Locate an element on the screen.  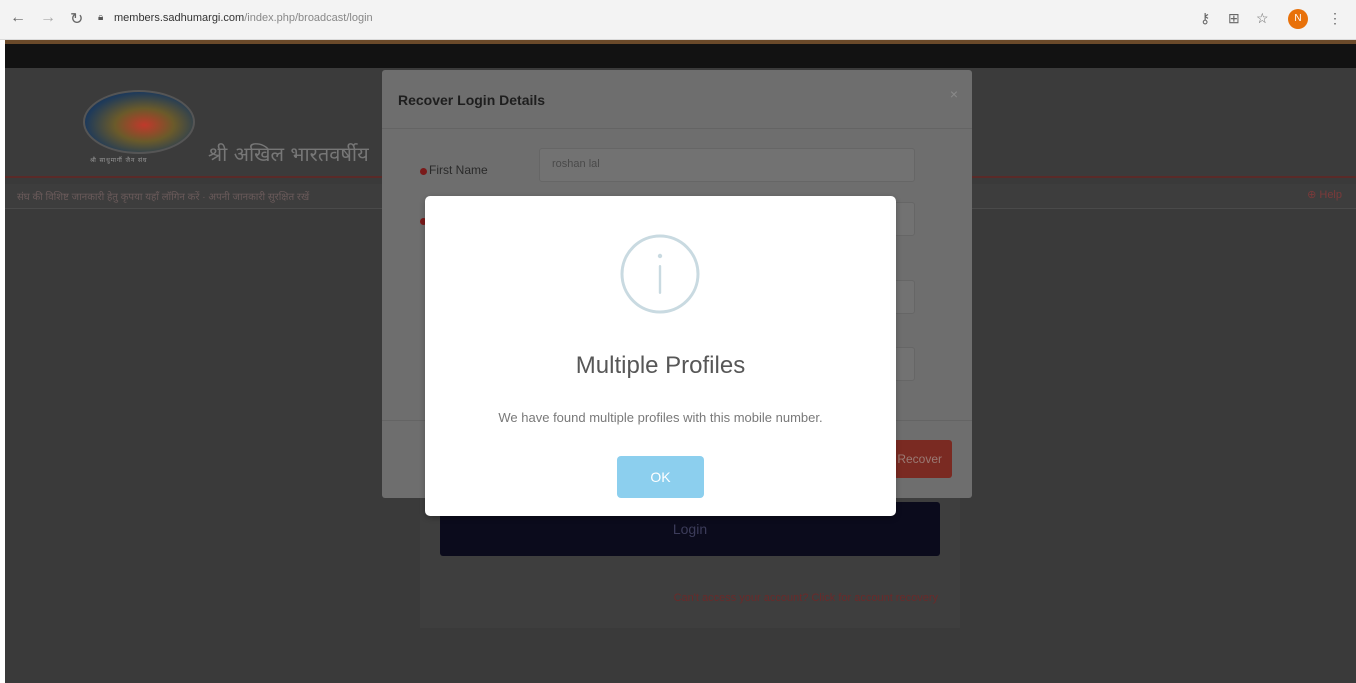
modal-divider is located at coordinates (677, 128).